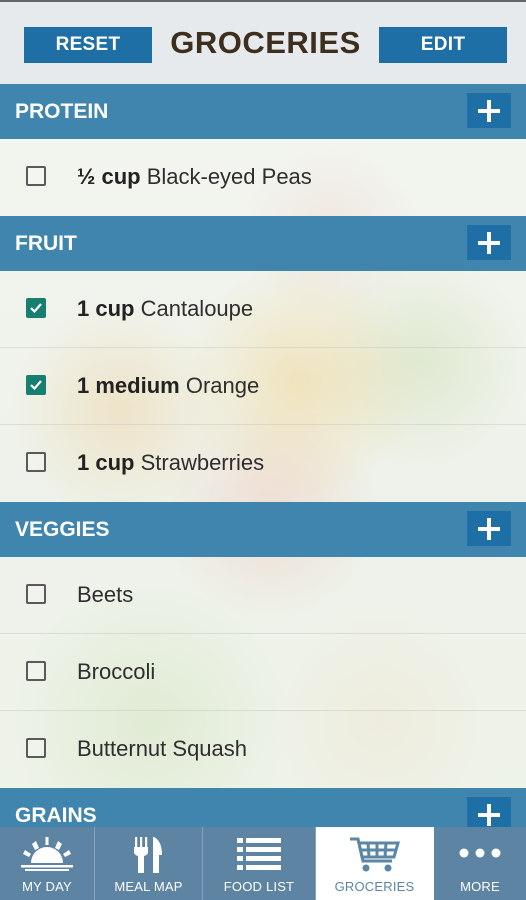  I want to click on section-title: PROTEIN, so click(62, 111).